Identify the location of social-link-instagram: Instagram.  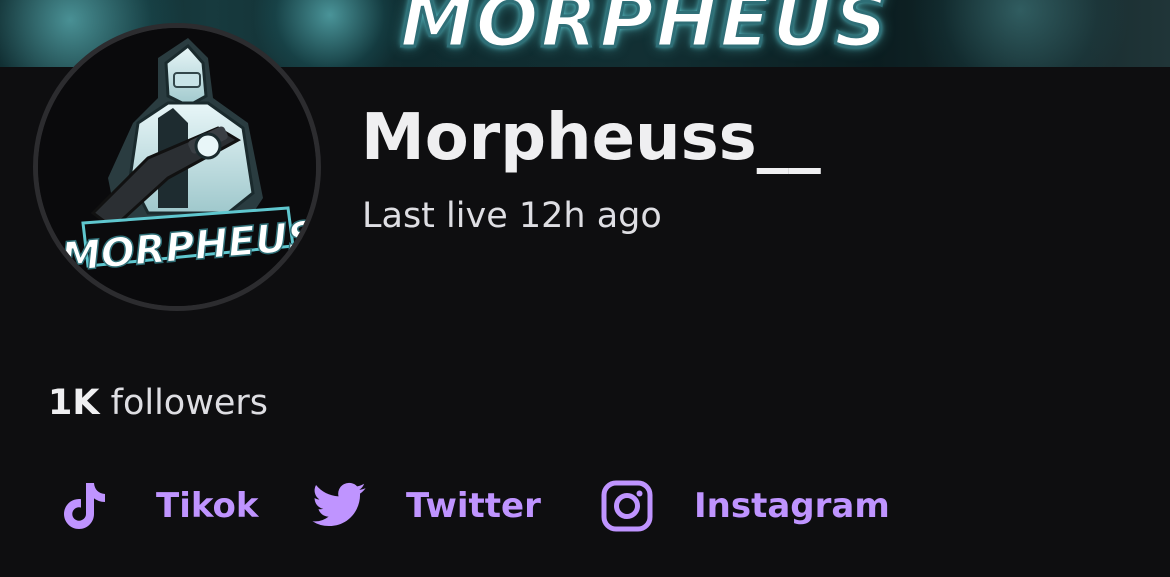
(744, 506).